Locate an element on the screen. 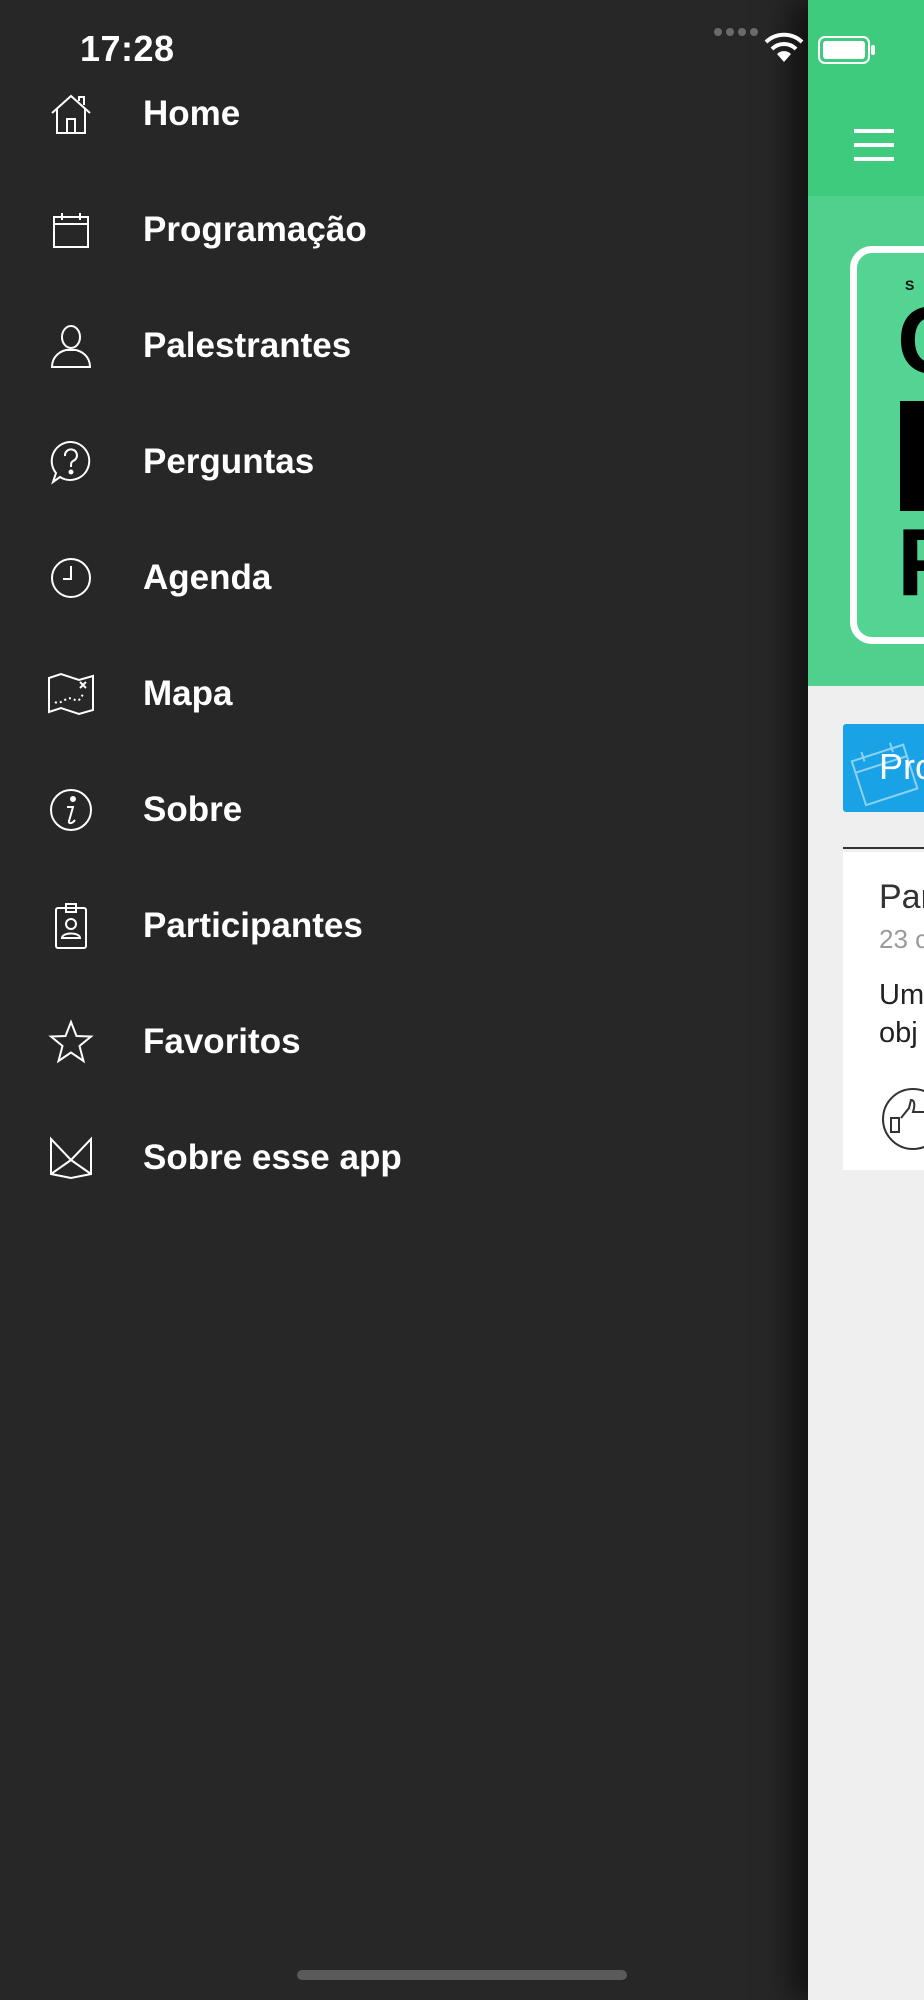  person-icon is located at coordinates (71, 346).